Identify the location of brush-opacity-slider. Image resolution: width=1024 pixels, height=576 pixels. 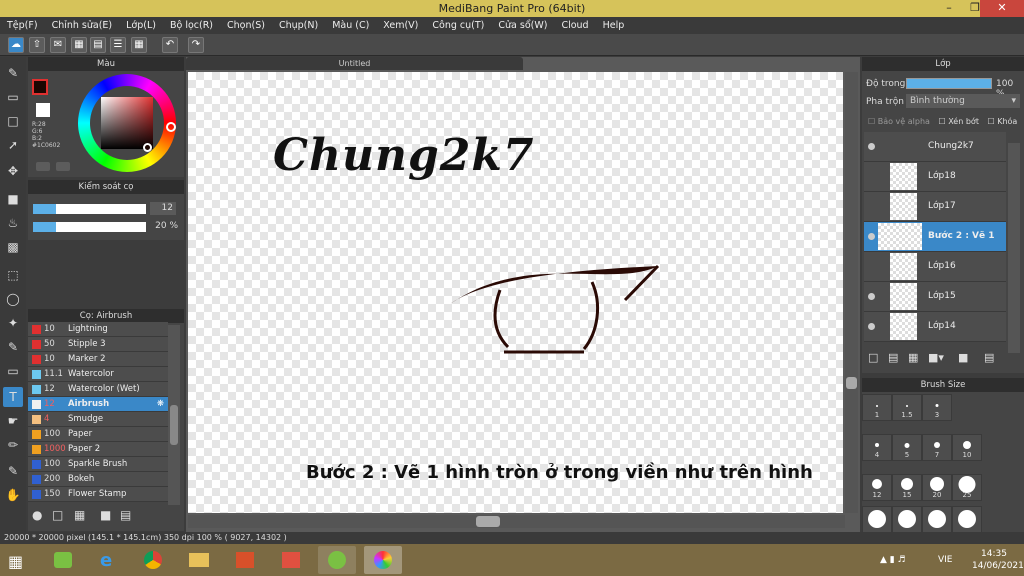
(89, 227).